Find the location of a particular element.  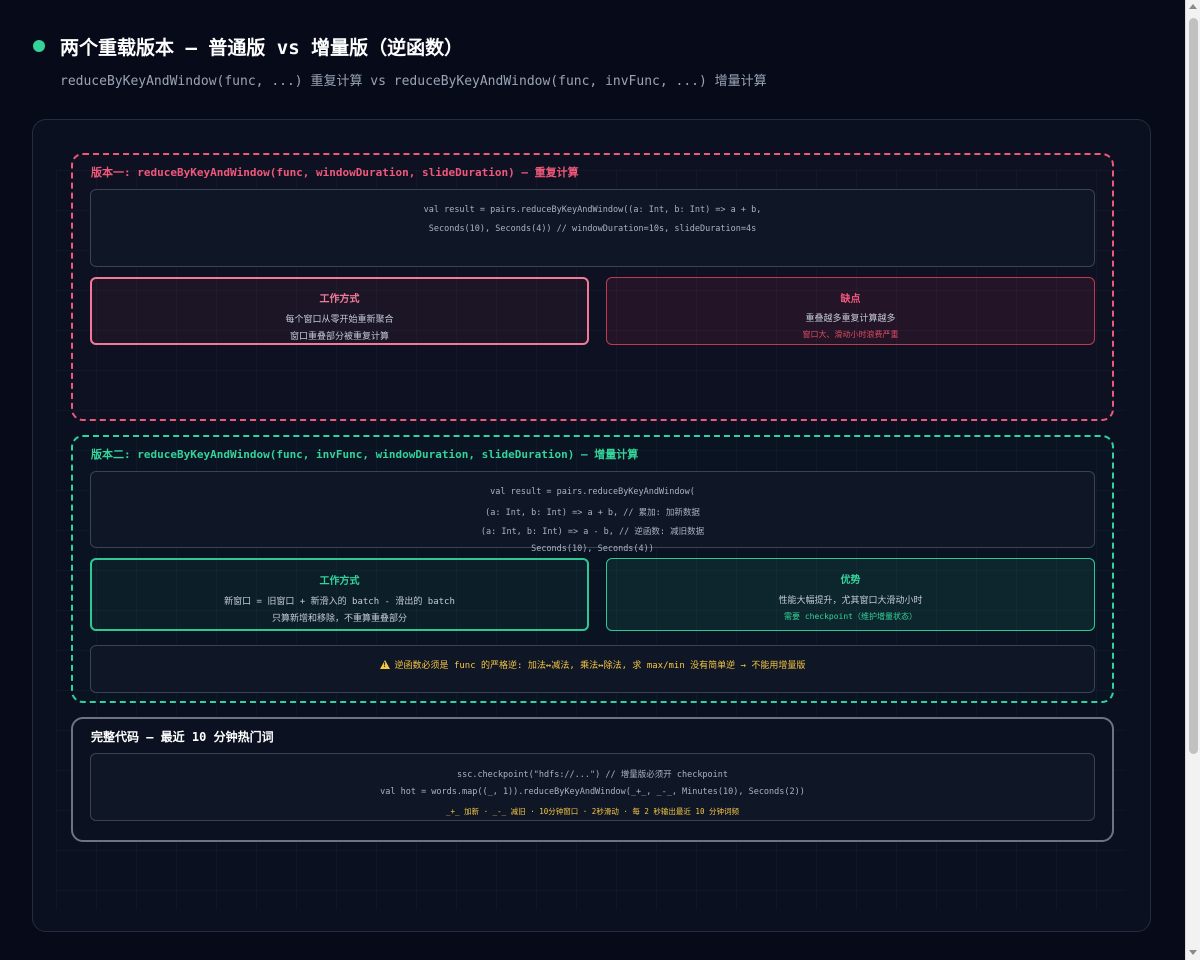

version1-cons-card: 缺点 重叠越多重复计算越多 窗口大、滑动小时浪费严重 is located at coordinates (850, 311).